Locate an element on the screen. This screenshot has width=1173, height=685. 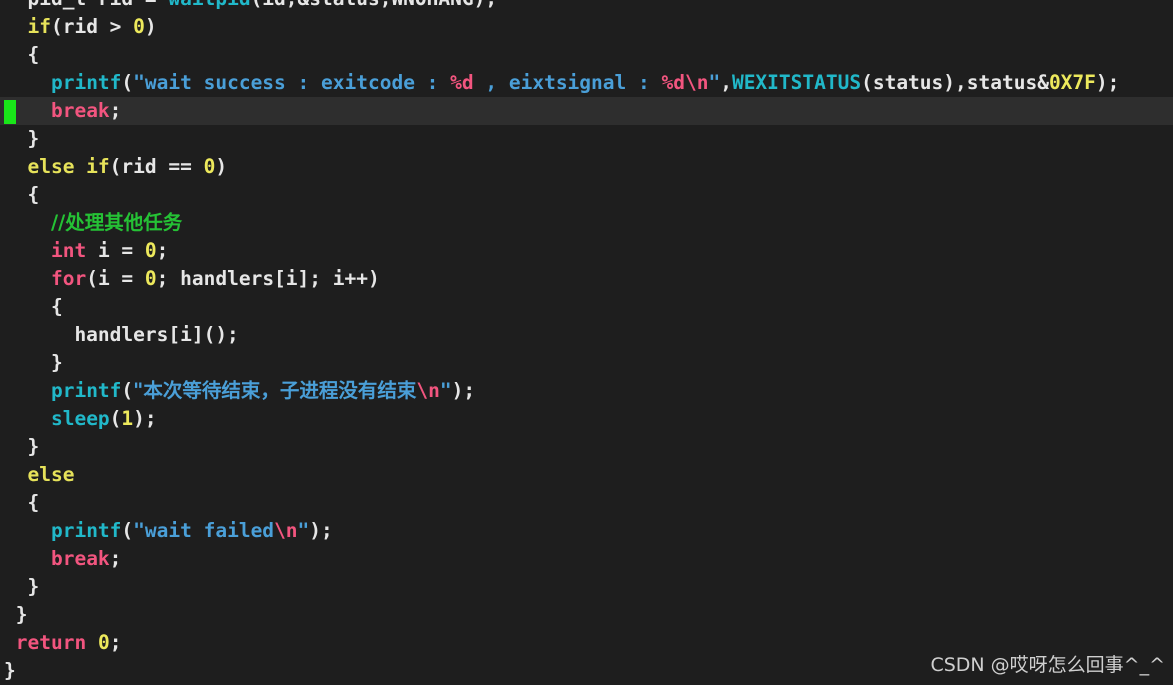
code-line: handlers[i](); is located at coordinates (586, 335).